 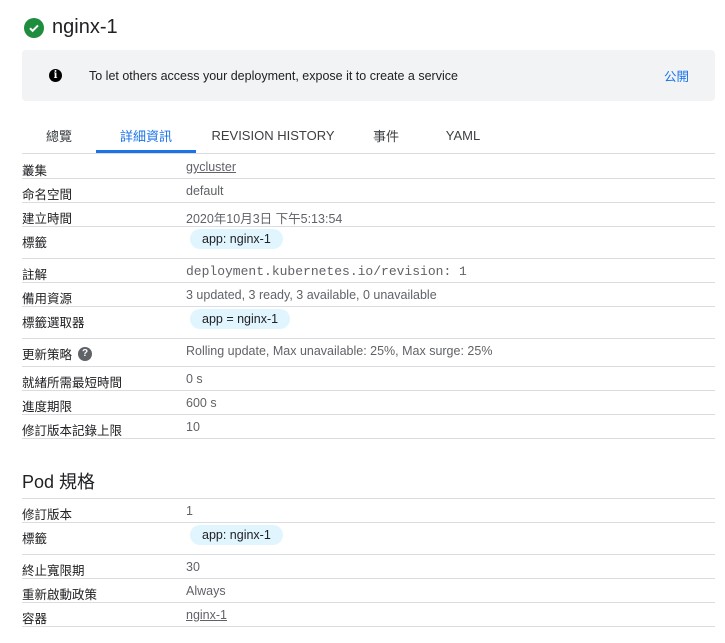 What do you see at coordinates (104, 351) in the screenshot?
I see `label: 更新策略?` at bounding box center [104, 351].